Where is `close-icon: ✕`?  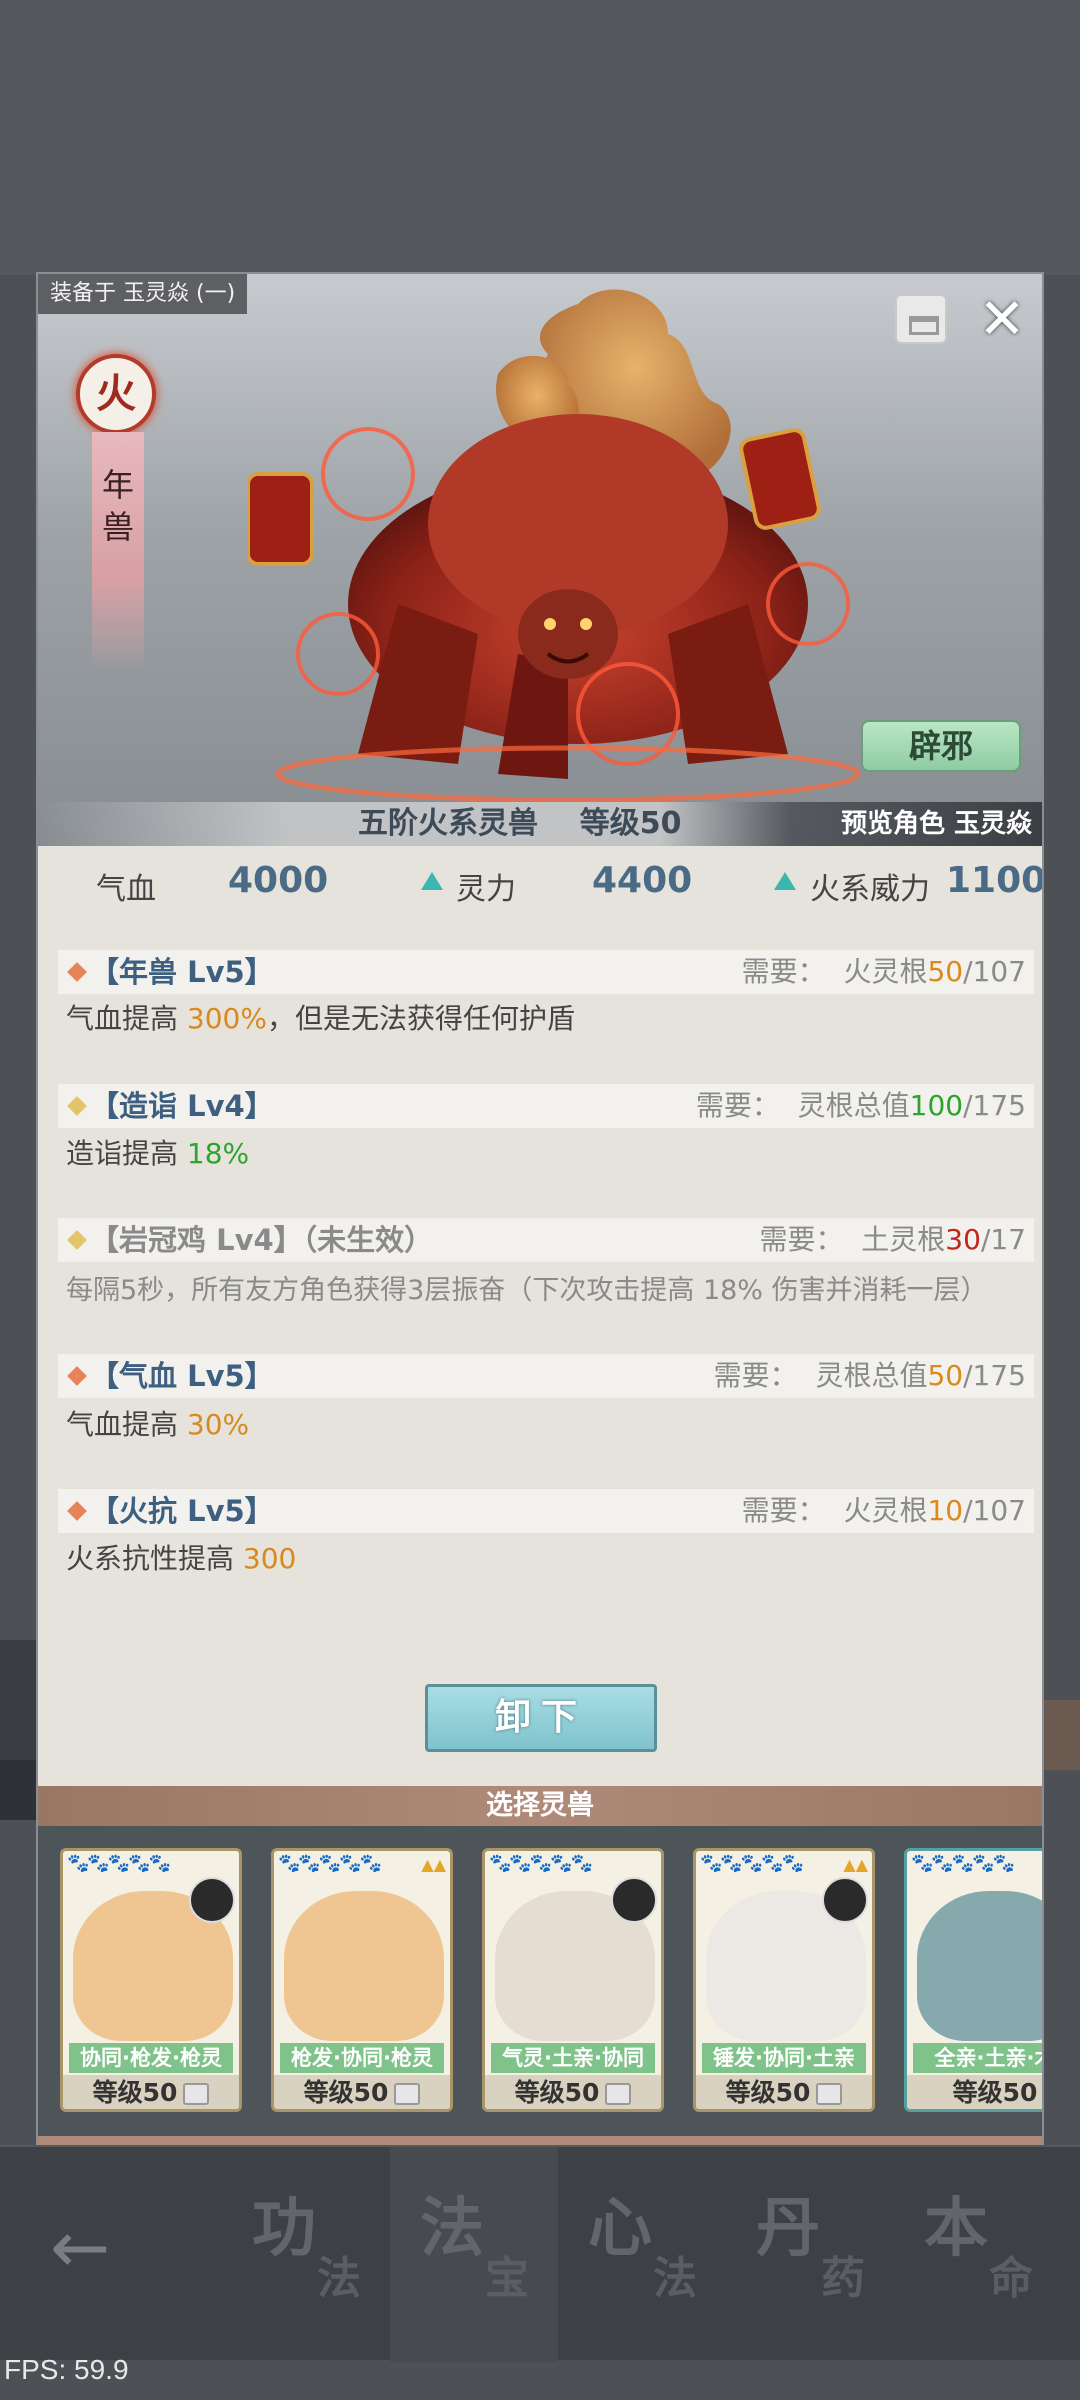
close-icon: ✕ is located at coordinates (1002, 320).